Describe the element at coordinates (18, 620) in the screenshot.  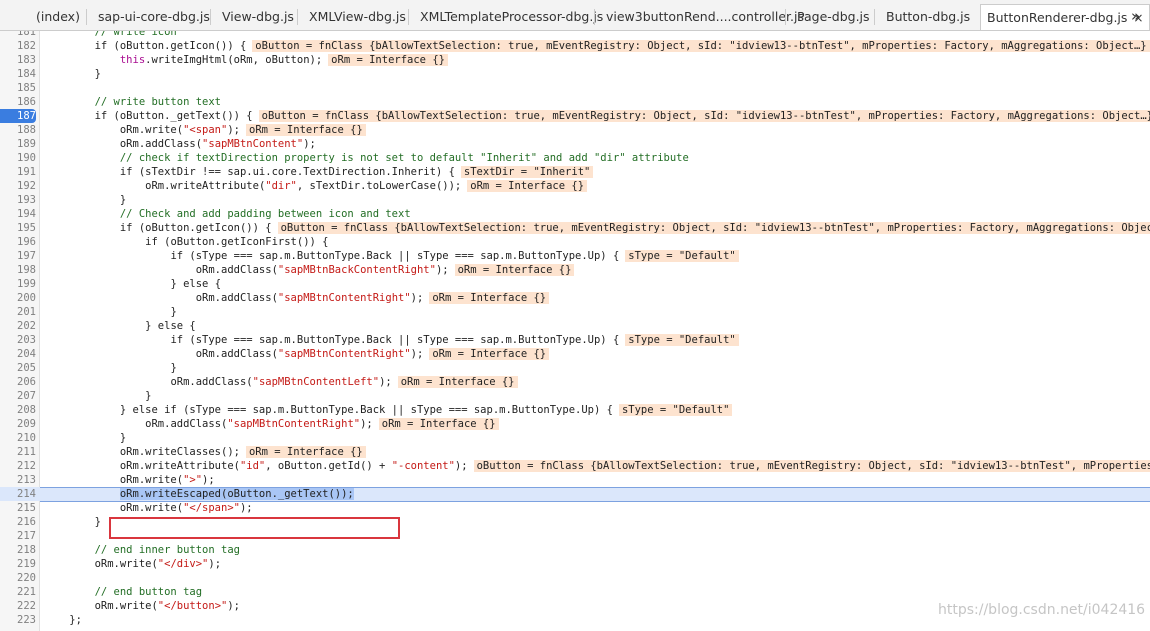
I see `line-number: 223` at that location.